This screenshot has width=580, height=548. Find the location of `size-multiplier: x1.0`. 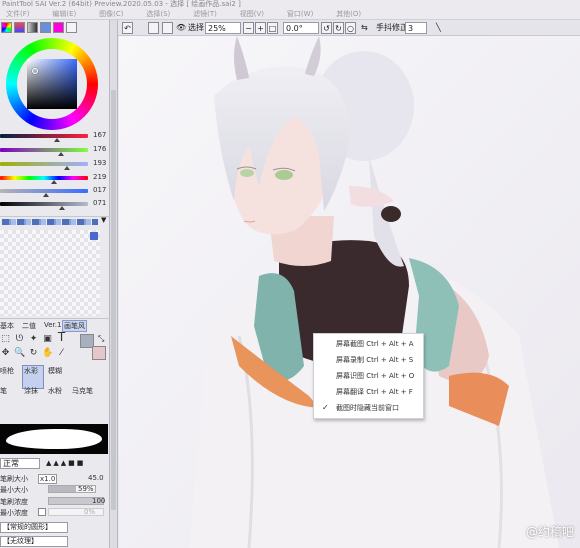

size-multiplier: x1.0 is located at coordinates (48, 479).